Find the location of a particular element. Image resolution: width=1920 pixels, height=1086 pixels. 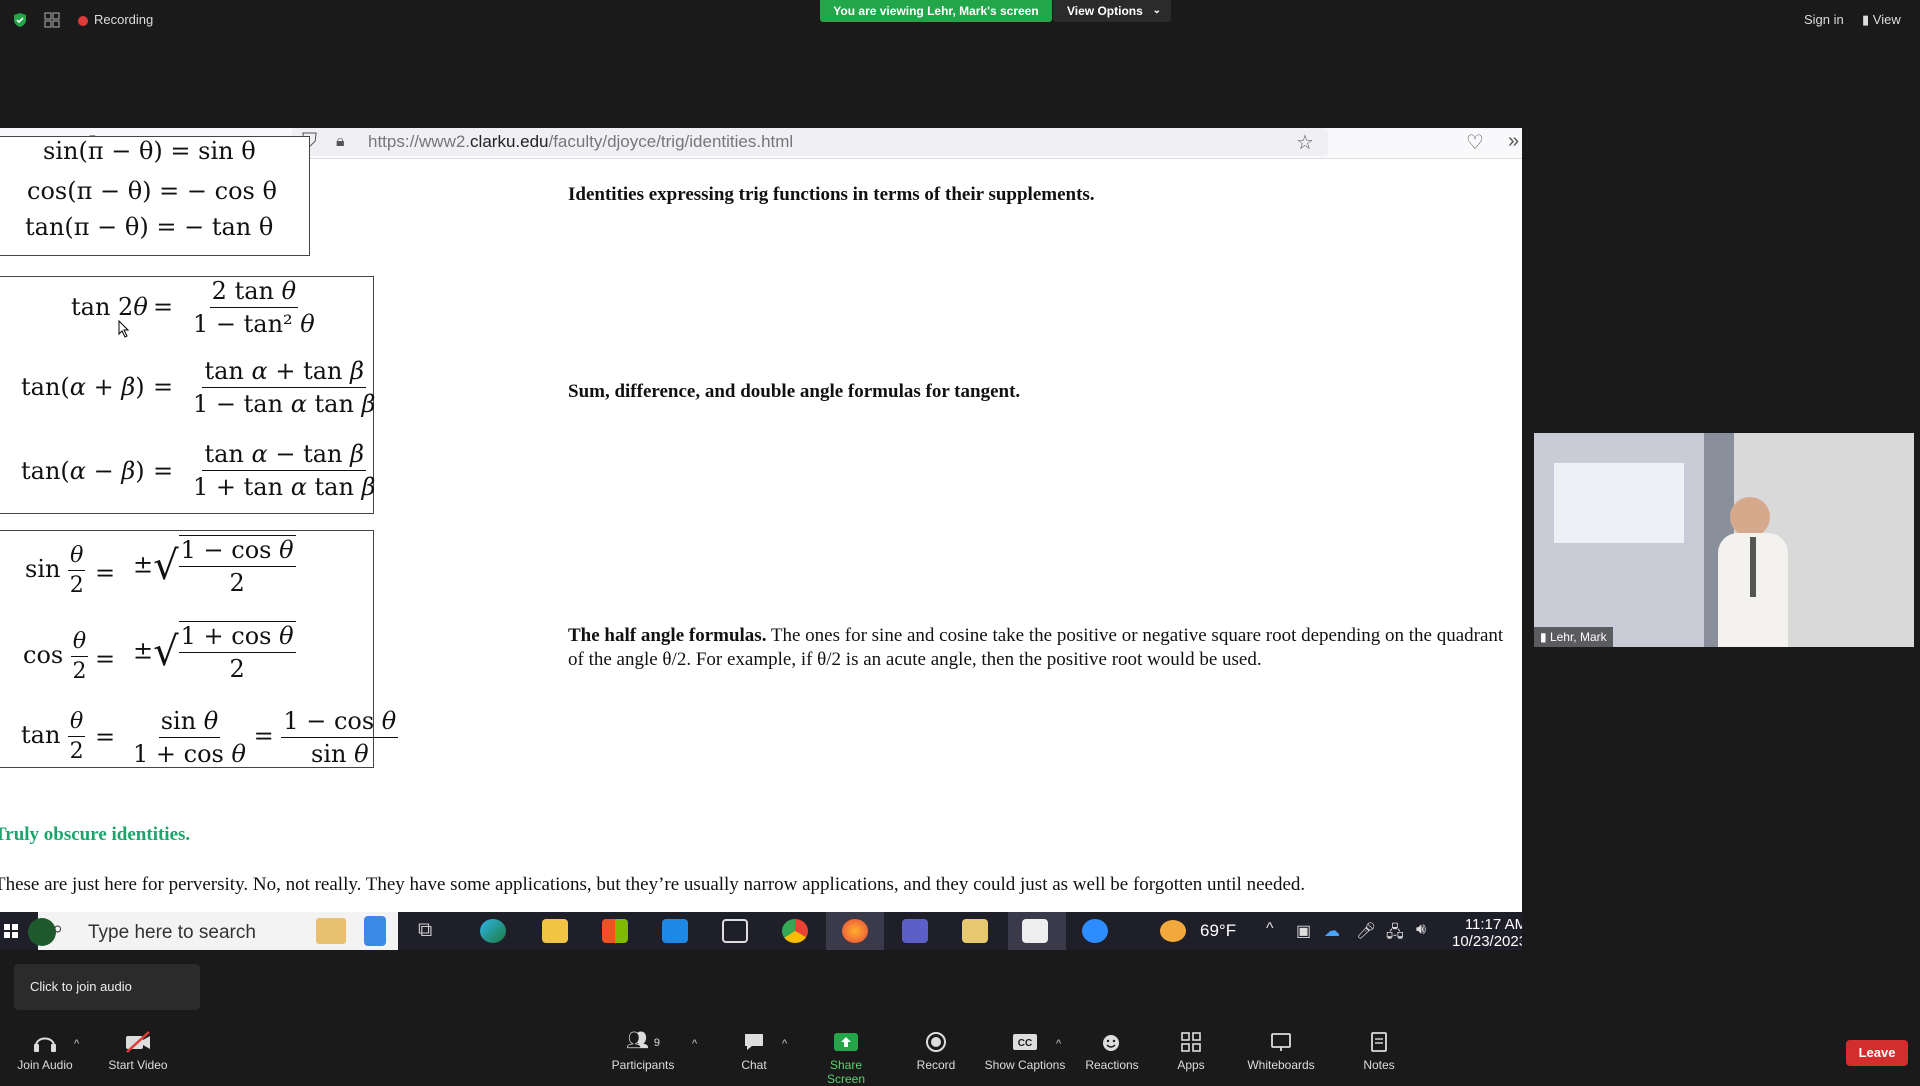

viewing-screen-banner: You are viewing Lehr, Mark's screen is located at coordinates (936, 11).